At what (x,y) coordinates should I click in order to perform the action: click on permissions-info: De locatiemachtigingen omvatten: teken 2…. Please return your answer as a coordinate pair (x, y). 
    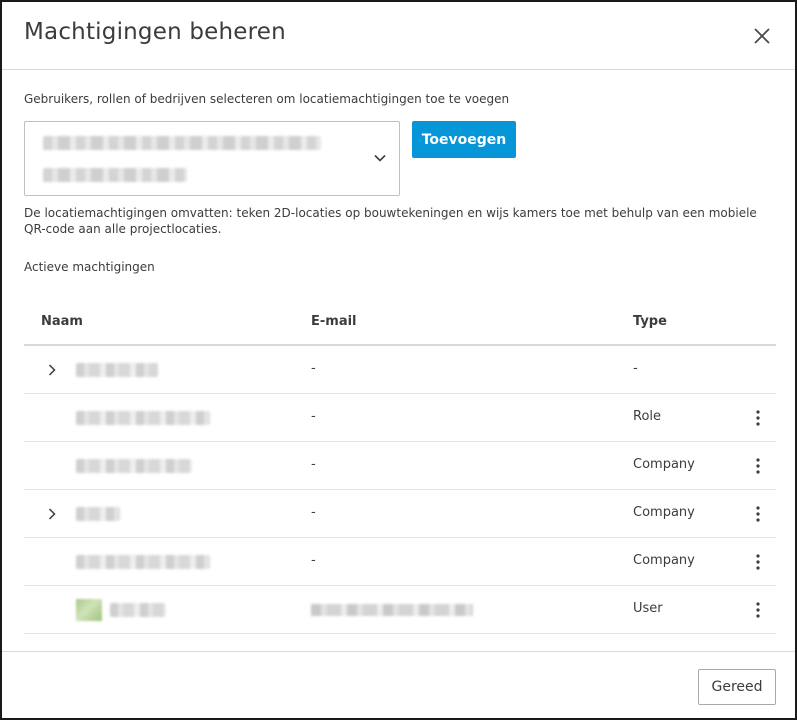
    Looking at the image, I should click on (390, 221).